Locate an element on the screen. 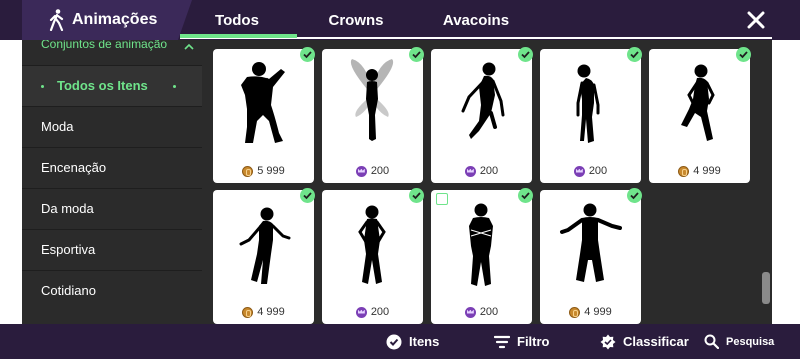 The image size is (800, 359). sidebar-item-moda: Moda is located at coordinates (112, 126).